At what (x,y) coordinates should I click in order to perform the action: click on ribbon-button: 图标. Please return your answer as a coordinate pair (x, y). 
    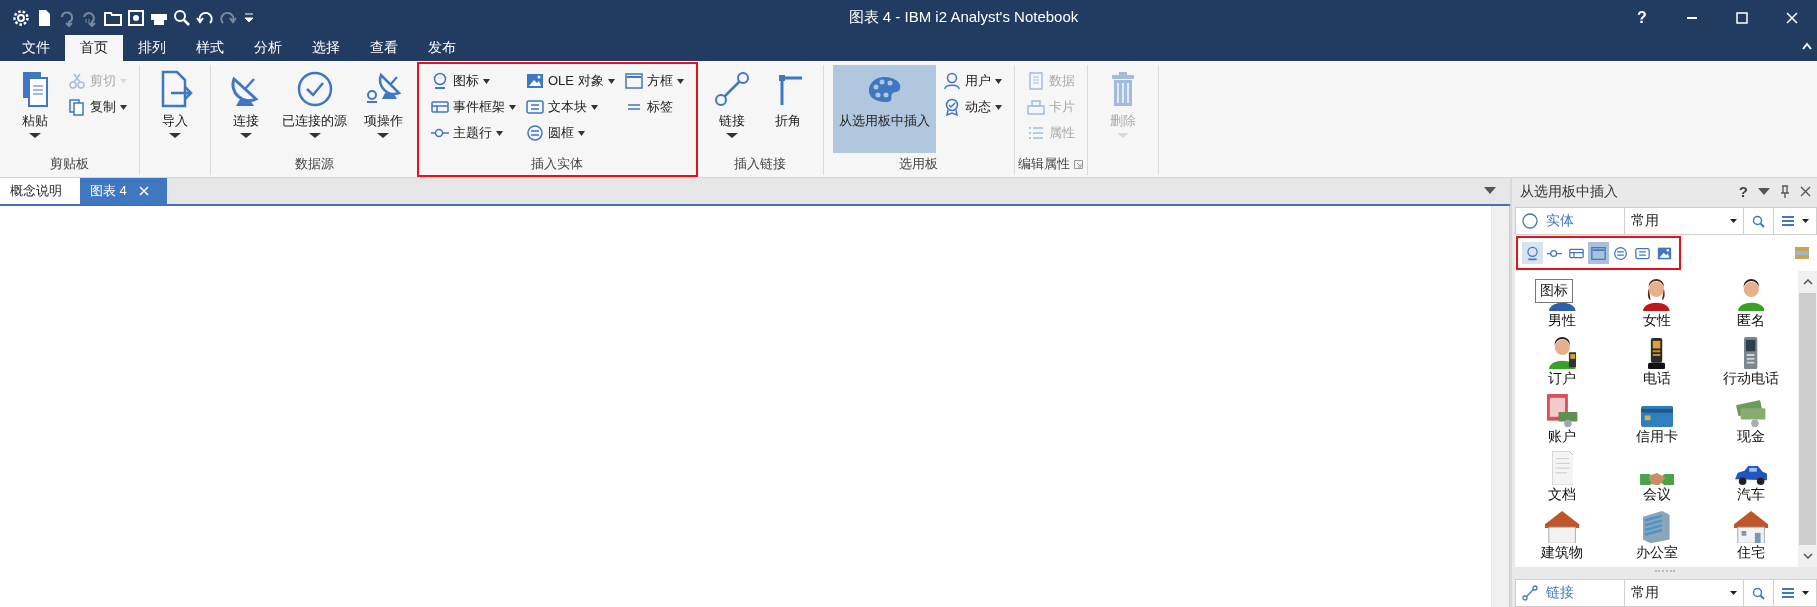
    Looking at the image, I should click on (473, 81).